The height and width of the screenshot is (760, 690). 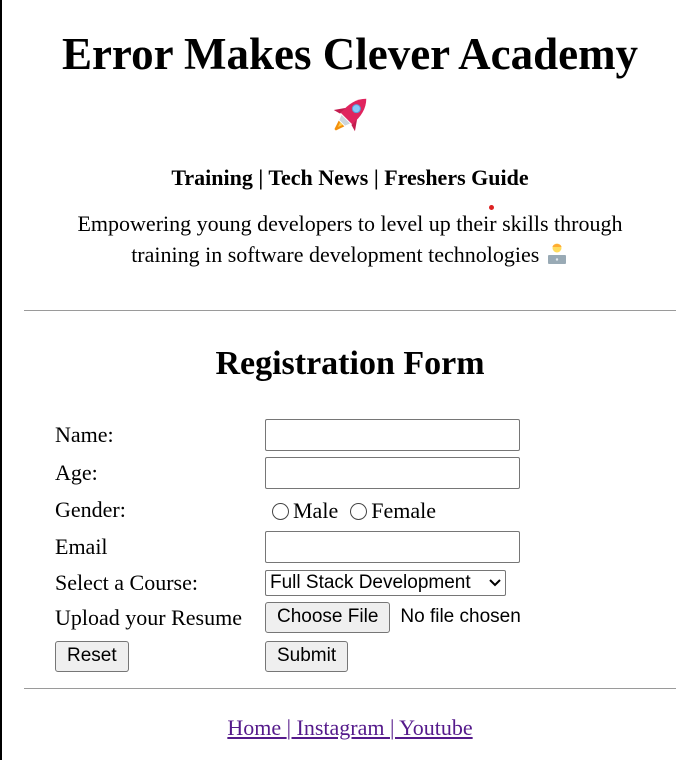 I want to click on header-divider, so click(x=350, y=310).